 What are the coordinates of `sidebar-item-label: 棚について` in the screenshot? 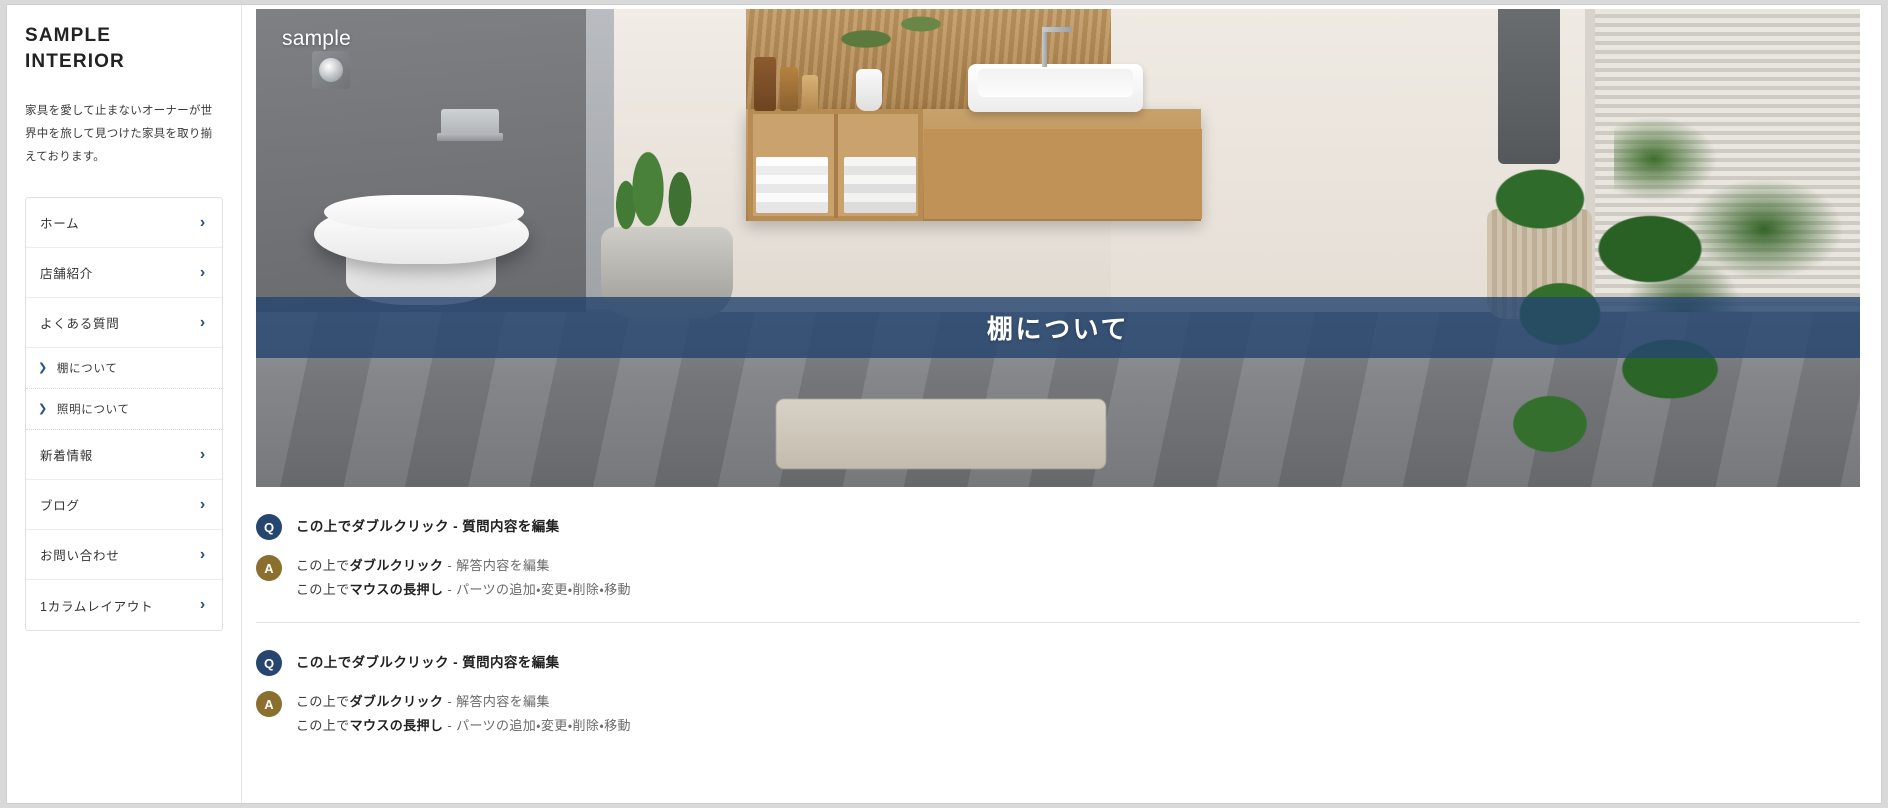 It's located at (87, 369).